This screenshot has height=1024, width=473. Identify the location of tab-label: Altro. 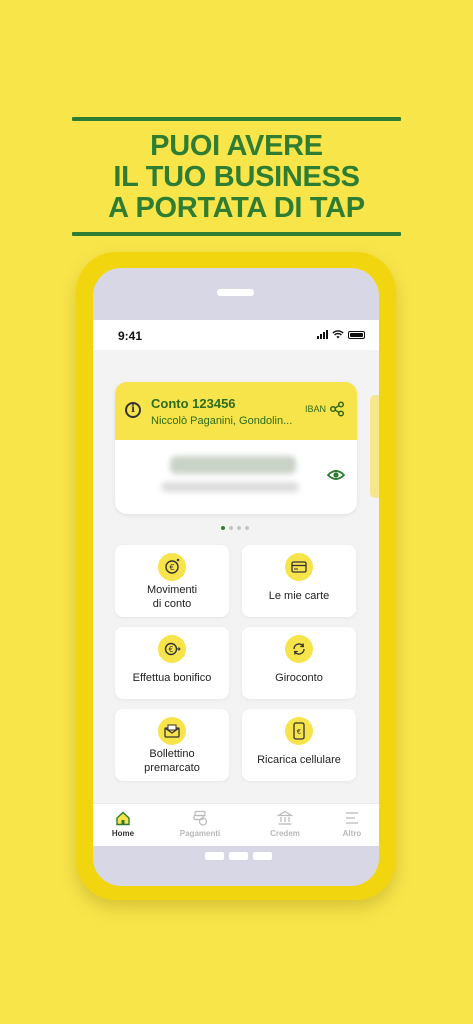
(352, 833).